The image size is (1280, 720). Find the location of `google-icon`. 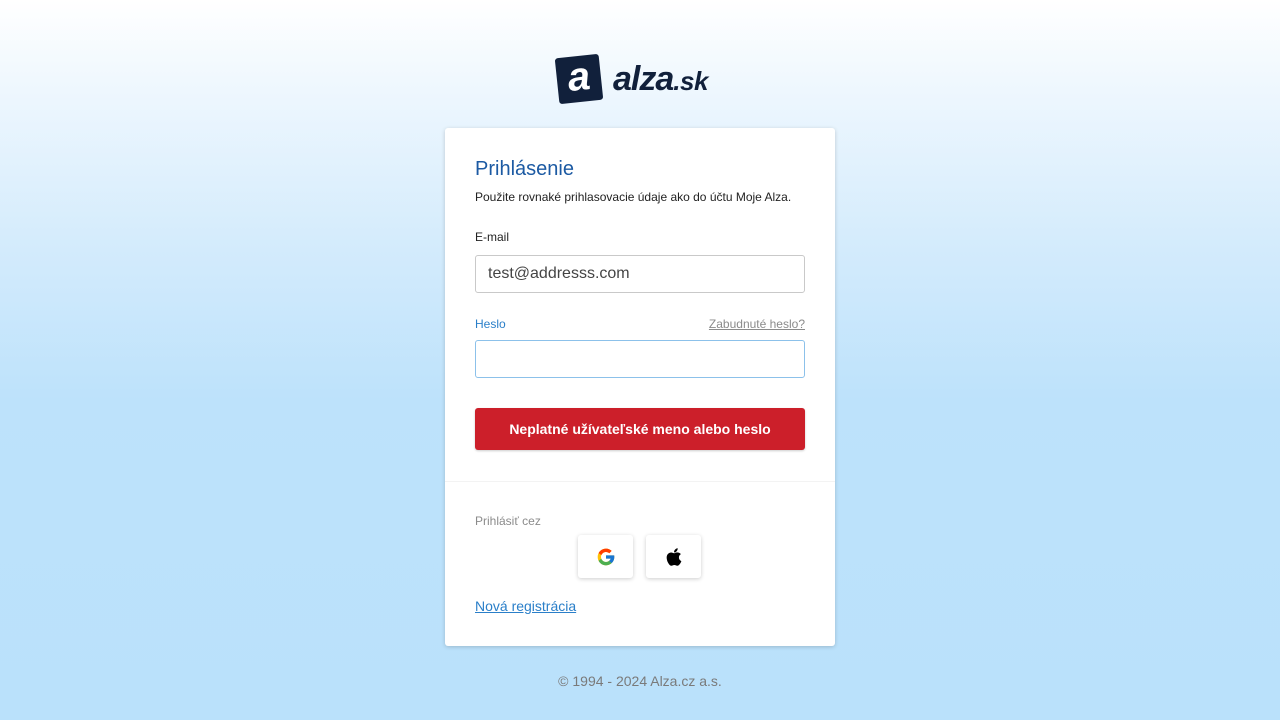

google-icon is located at coordinates (605, 556).